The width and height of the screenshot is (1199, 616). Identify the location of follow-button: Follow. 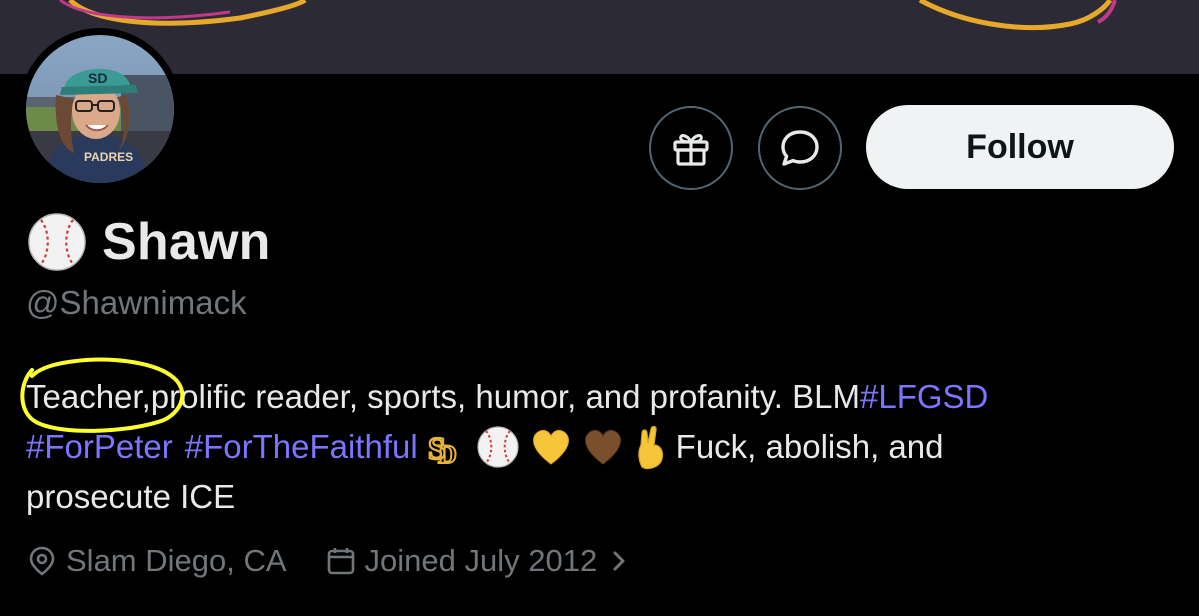
(1020, 147).